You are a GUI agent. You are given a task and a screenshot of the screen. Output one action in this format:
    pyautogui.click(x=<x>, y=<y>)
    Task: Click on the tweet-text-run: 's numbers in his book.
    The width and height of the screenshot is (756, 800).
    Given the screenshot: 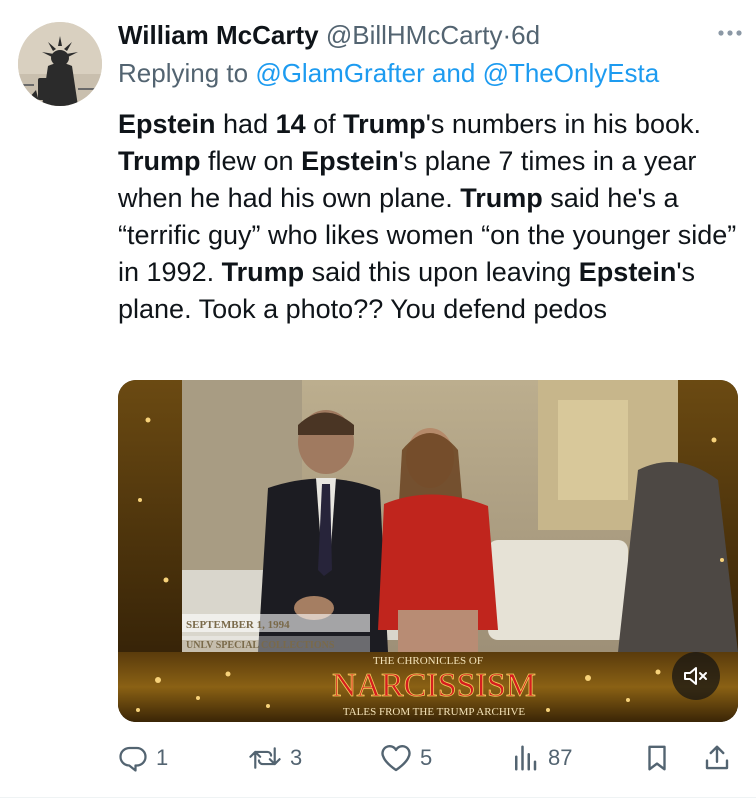 What is the action you would take?
    pyautogui.click(x=563, y=124)
    